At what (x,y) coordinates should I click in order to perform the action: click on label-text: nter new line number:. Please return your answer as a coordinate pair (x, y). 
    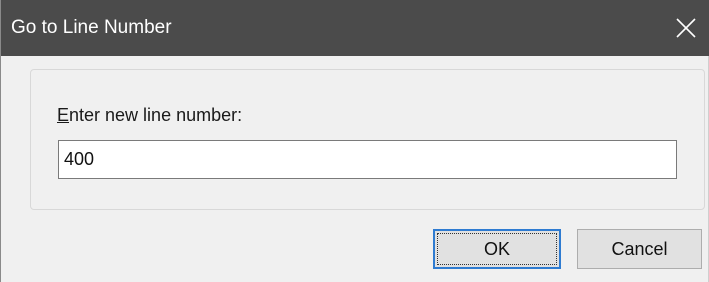
    Looking at the image, I should click on (156, 115).